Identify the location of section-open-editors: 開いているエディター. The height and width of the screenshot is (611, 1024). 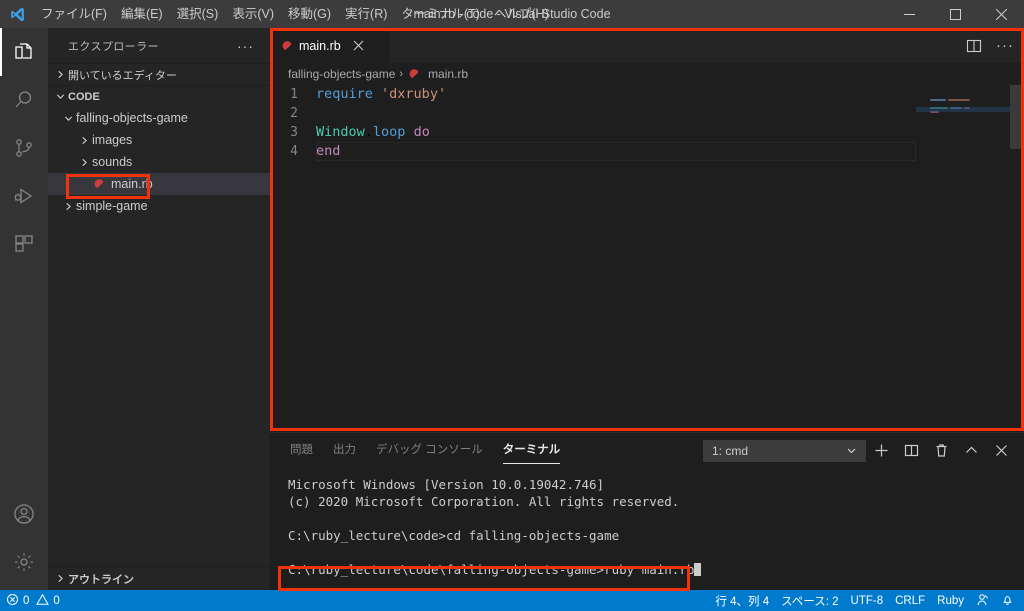
(159, 74).